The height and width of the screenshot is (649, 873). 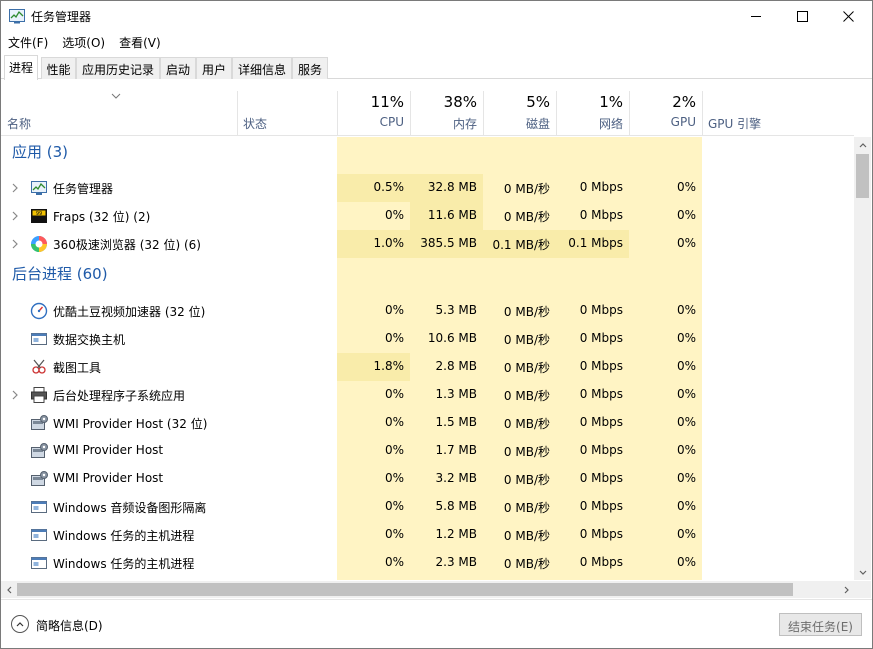 What do you see at coordinates (848, 16) in the screenshot?
I see `close-button` at bounding box center [848, 16].